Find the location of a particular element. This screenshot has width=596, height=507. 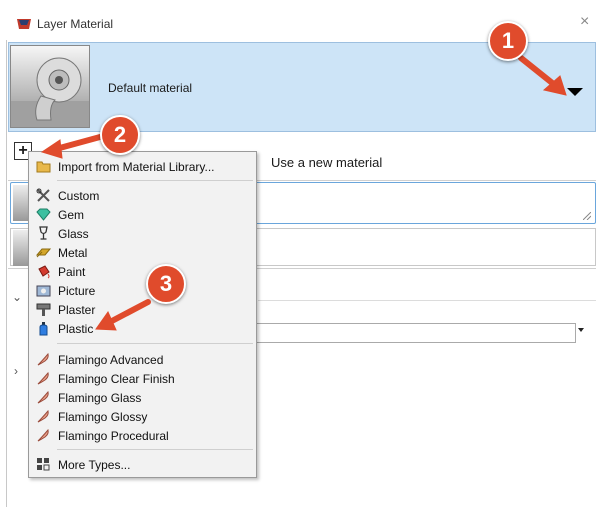

callout-badge-2: 2 is located at coordinates (120, 135).